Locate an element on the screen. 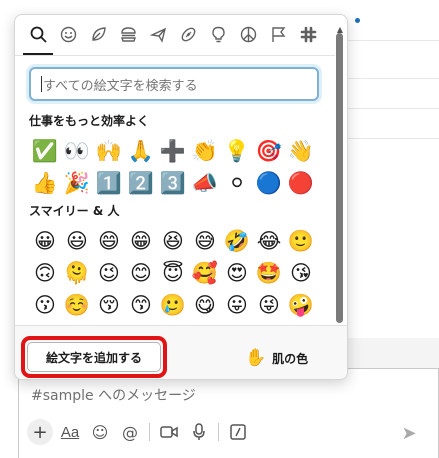 The image size is (439, 458). emoji-item: 👏 is located at coordinates (205, 151).